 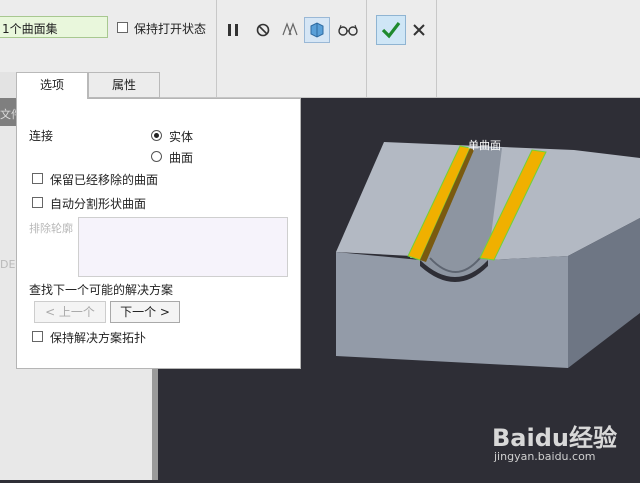 I want to click on keep-open-checkbox, so click(x=122, y=27).